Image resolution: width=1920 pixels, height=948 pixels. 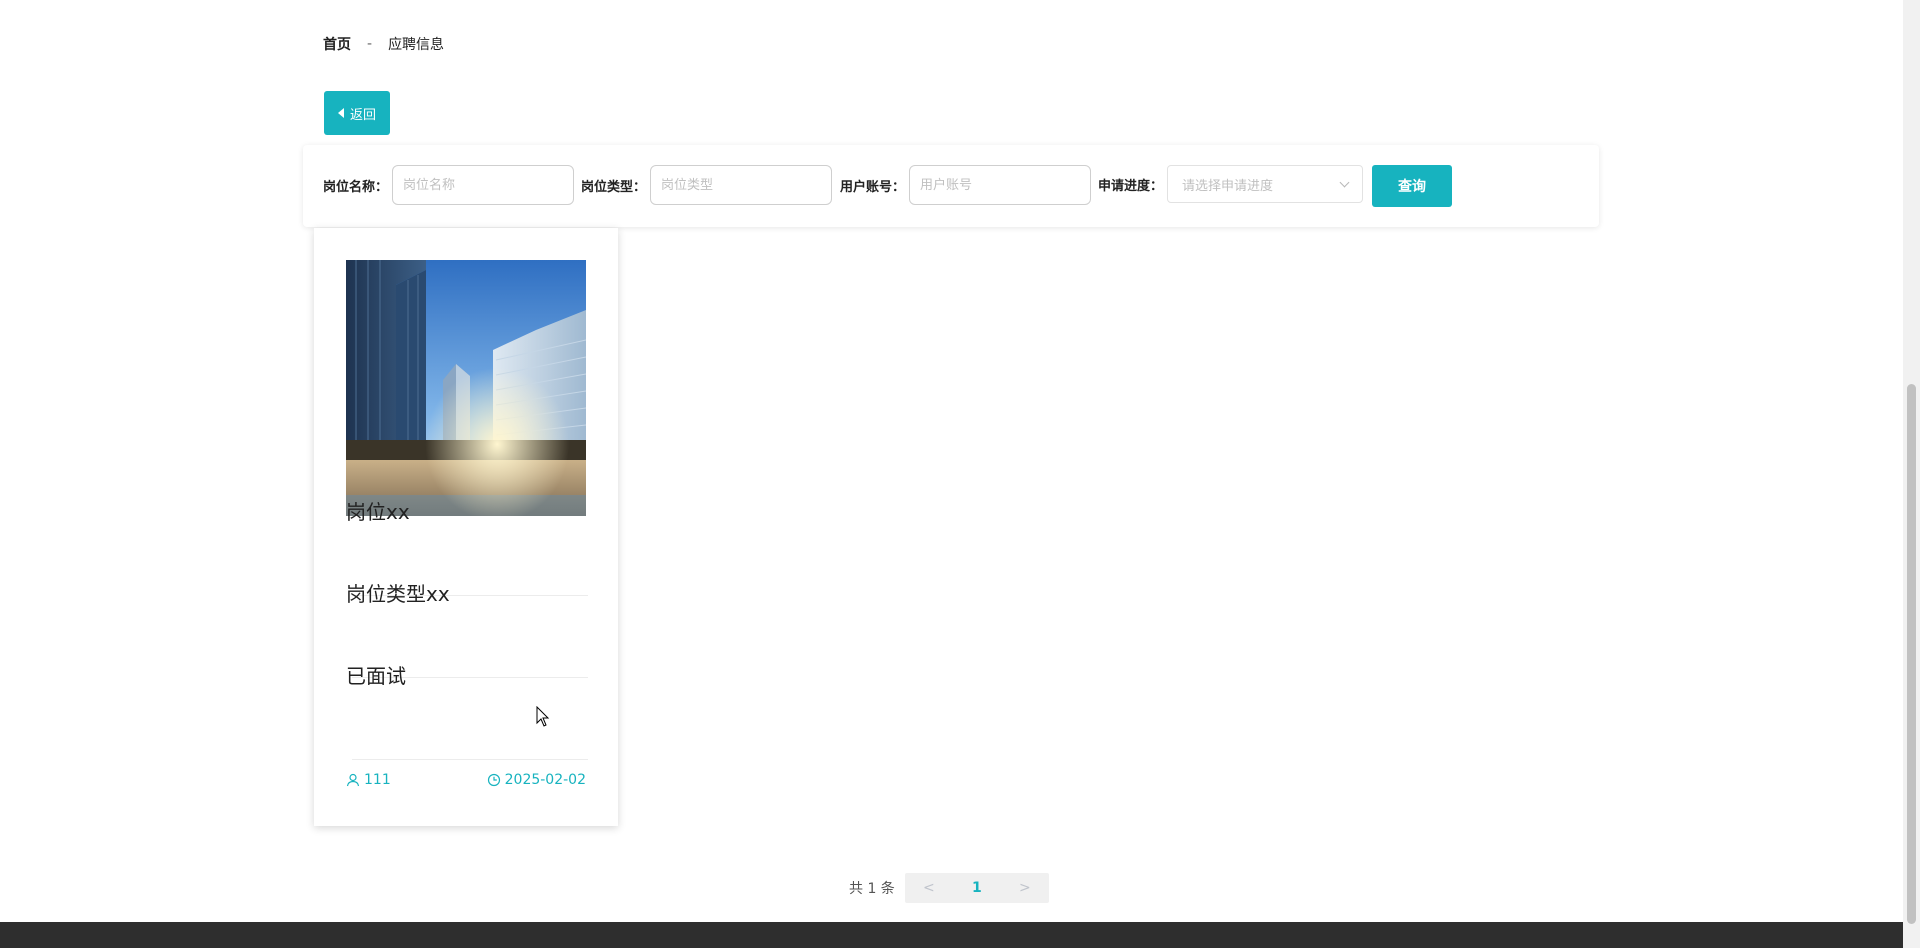 I want to click on vertical-scrollbar, so click(x=1911, y=474).